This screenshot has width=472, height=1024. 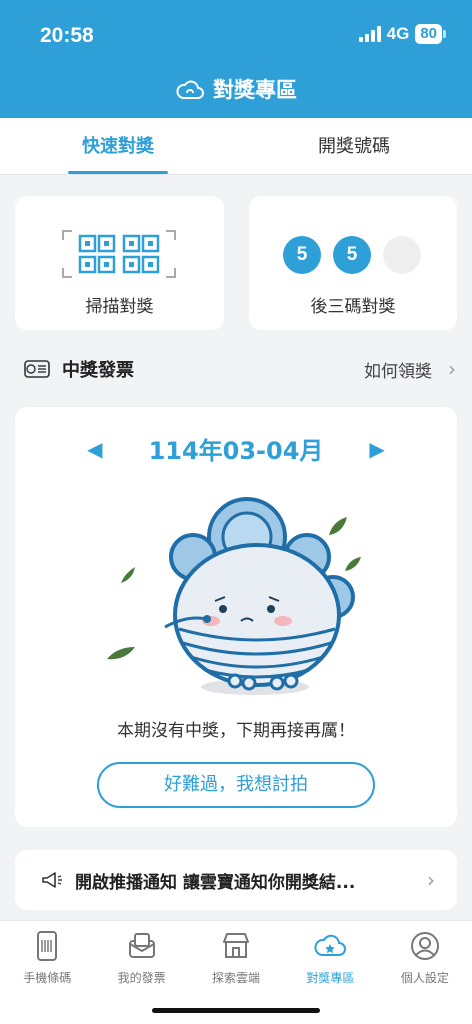 What do you see at coordinates (424, 946) in the screenshot?
I see `profile-icon` at bounding box center [424, 946].